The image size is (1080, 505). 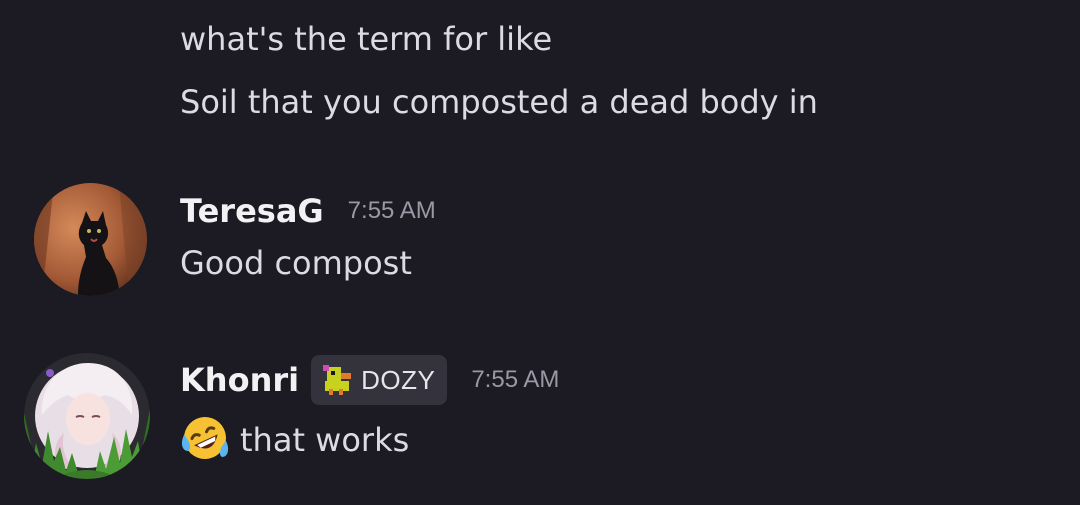 I want to click on black-cat-icon, so click(x=90, y=239).